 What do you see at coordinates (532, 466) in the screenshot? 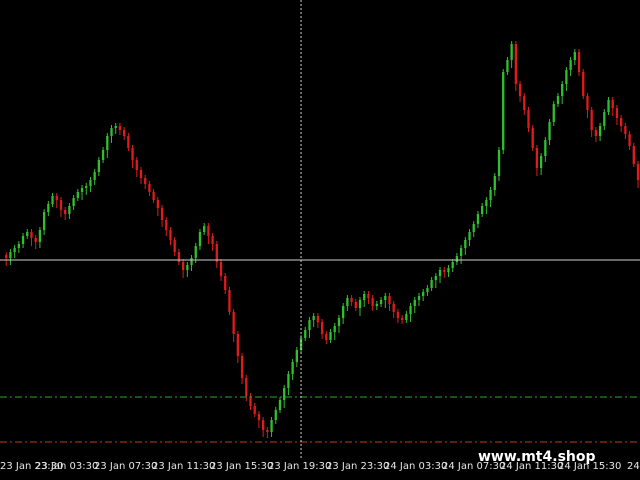
I see `time-axis-label: 24 Jan 11:30` at bounding box center [532, 466].